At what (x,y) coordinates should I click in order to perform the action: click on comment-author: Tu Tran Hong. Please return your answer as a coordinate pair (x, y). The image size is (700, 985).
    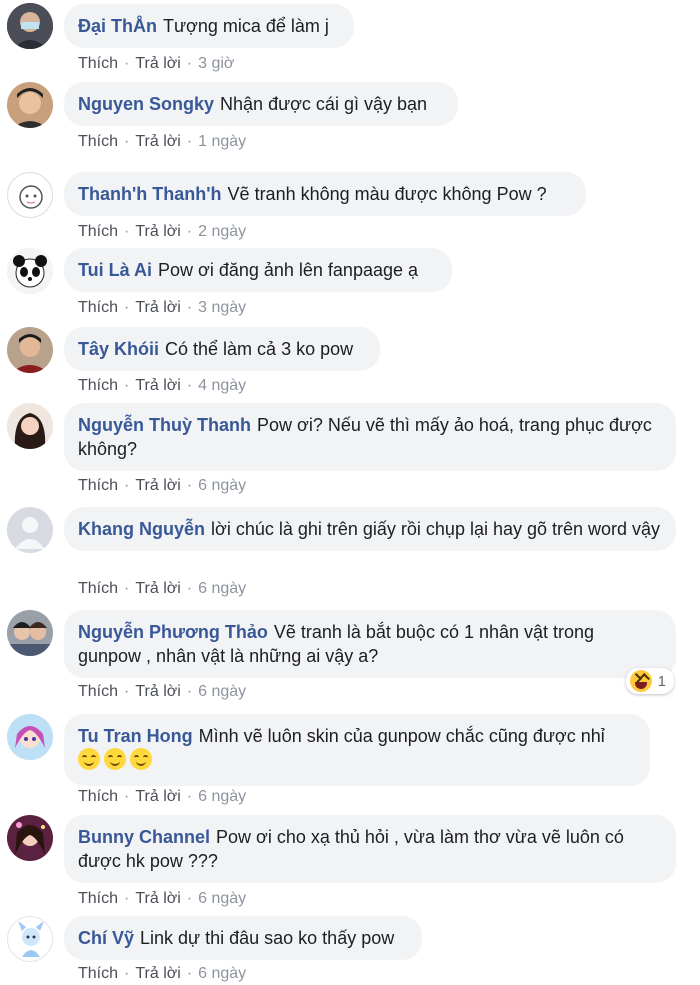
    Looking at the image, I should click on (135, 736).